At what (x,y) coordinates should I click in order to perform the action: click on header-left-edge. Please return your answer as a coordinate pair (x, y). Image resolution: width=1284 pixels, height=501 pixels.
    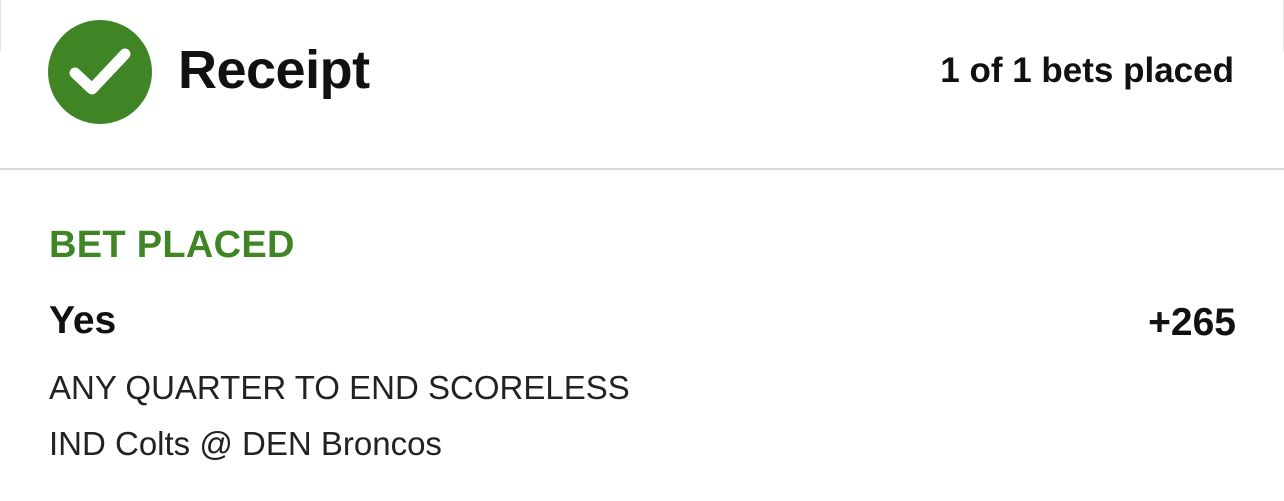
    Looking at the image, I should click on (0, 26).